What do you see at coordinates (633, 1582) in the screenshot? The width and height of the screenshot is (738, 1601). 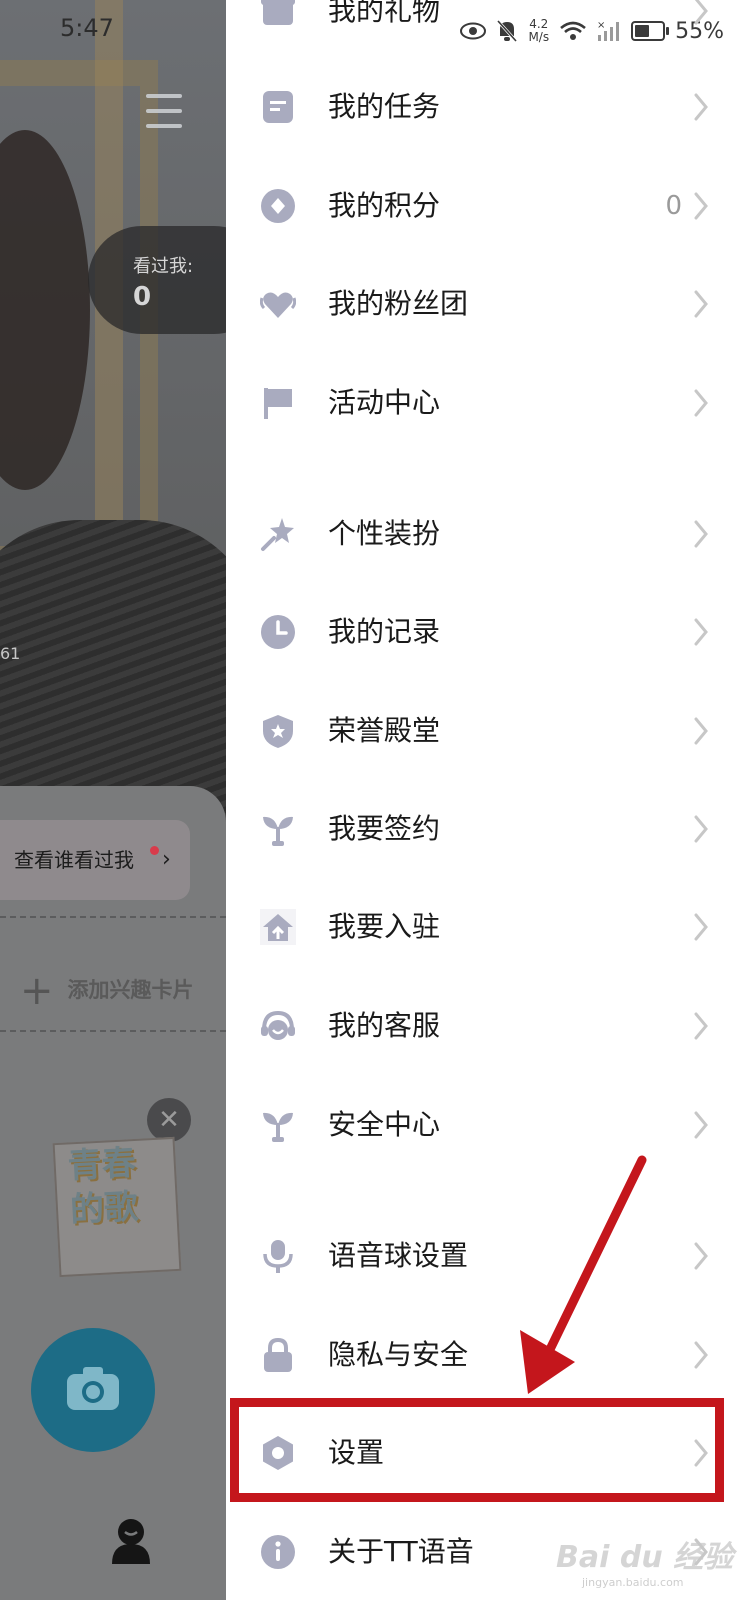 I see `watermark-url: jingyan.baidu.com` at bounding box center [633, 1582].